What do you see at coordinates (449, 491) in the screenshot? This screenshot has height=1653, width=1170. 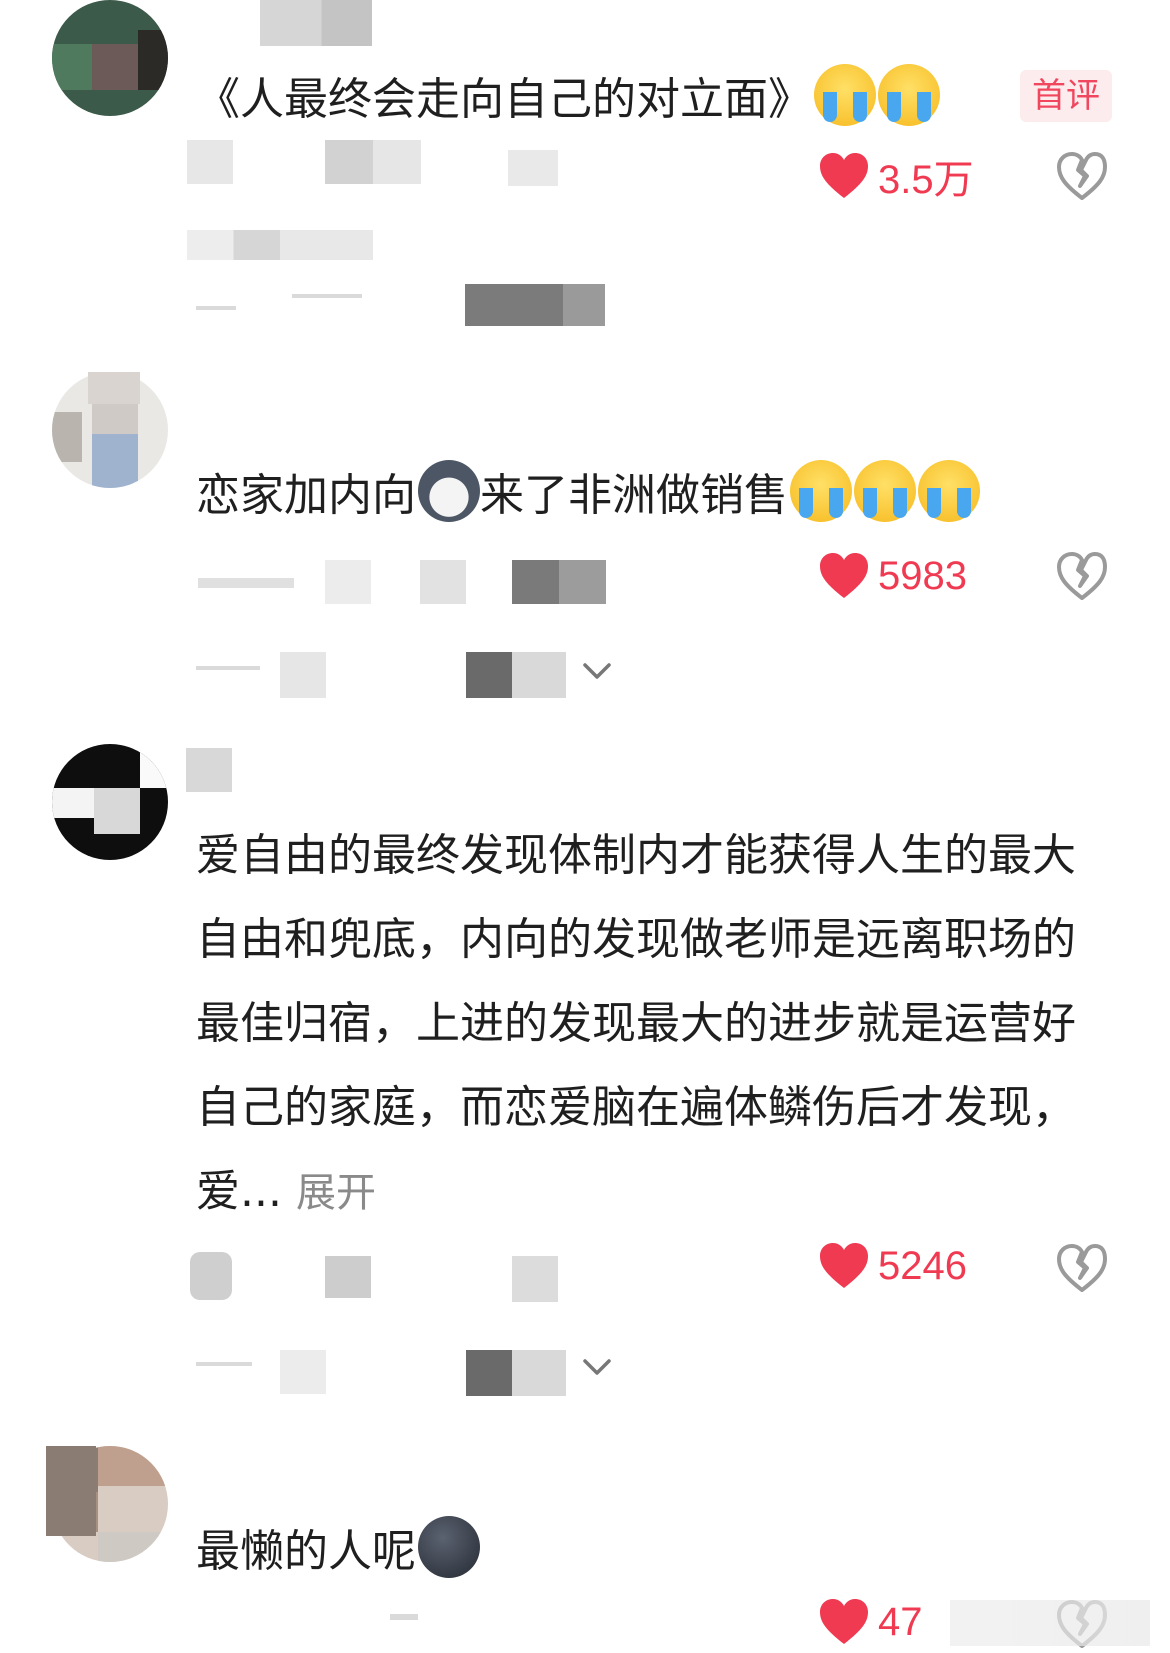 I see `husky-emoji` at bounding box center [449, 491].